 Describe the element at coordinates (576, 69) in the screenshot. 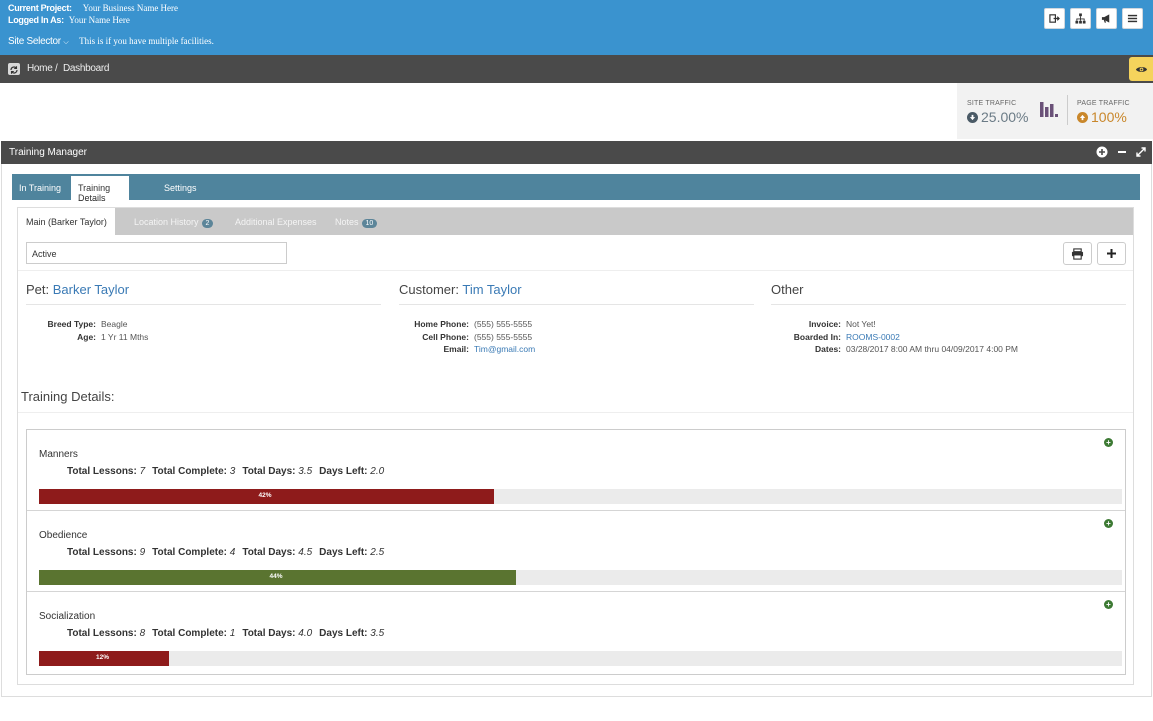

I see `breadcrumb-bar: Home / Dashboard` at that location.